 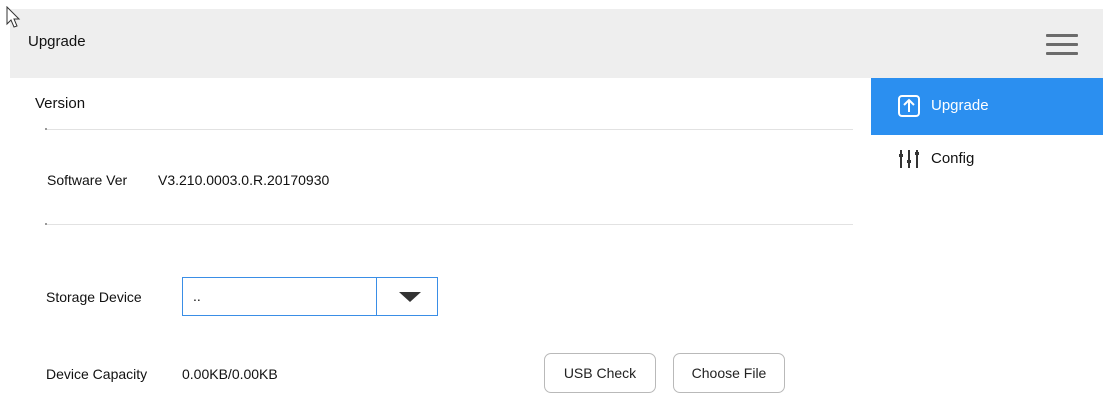 What do you see at coordinates (244, 180) in the screenshot?
I see `software-version-value: V3.210.0003.0.R.20170930` at bounding box center [244, 180].